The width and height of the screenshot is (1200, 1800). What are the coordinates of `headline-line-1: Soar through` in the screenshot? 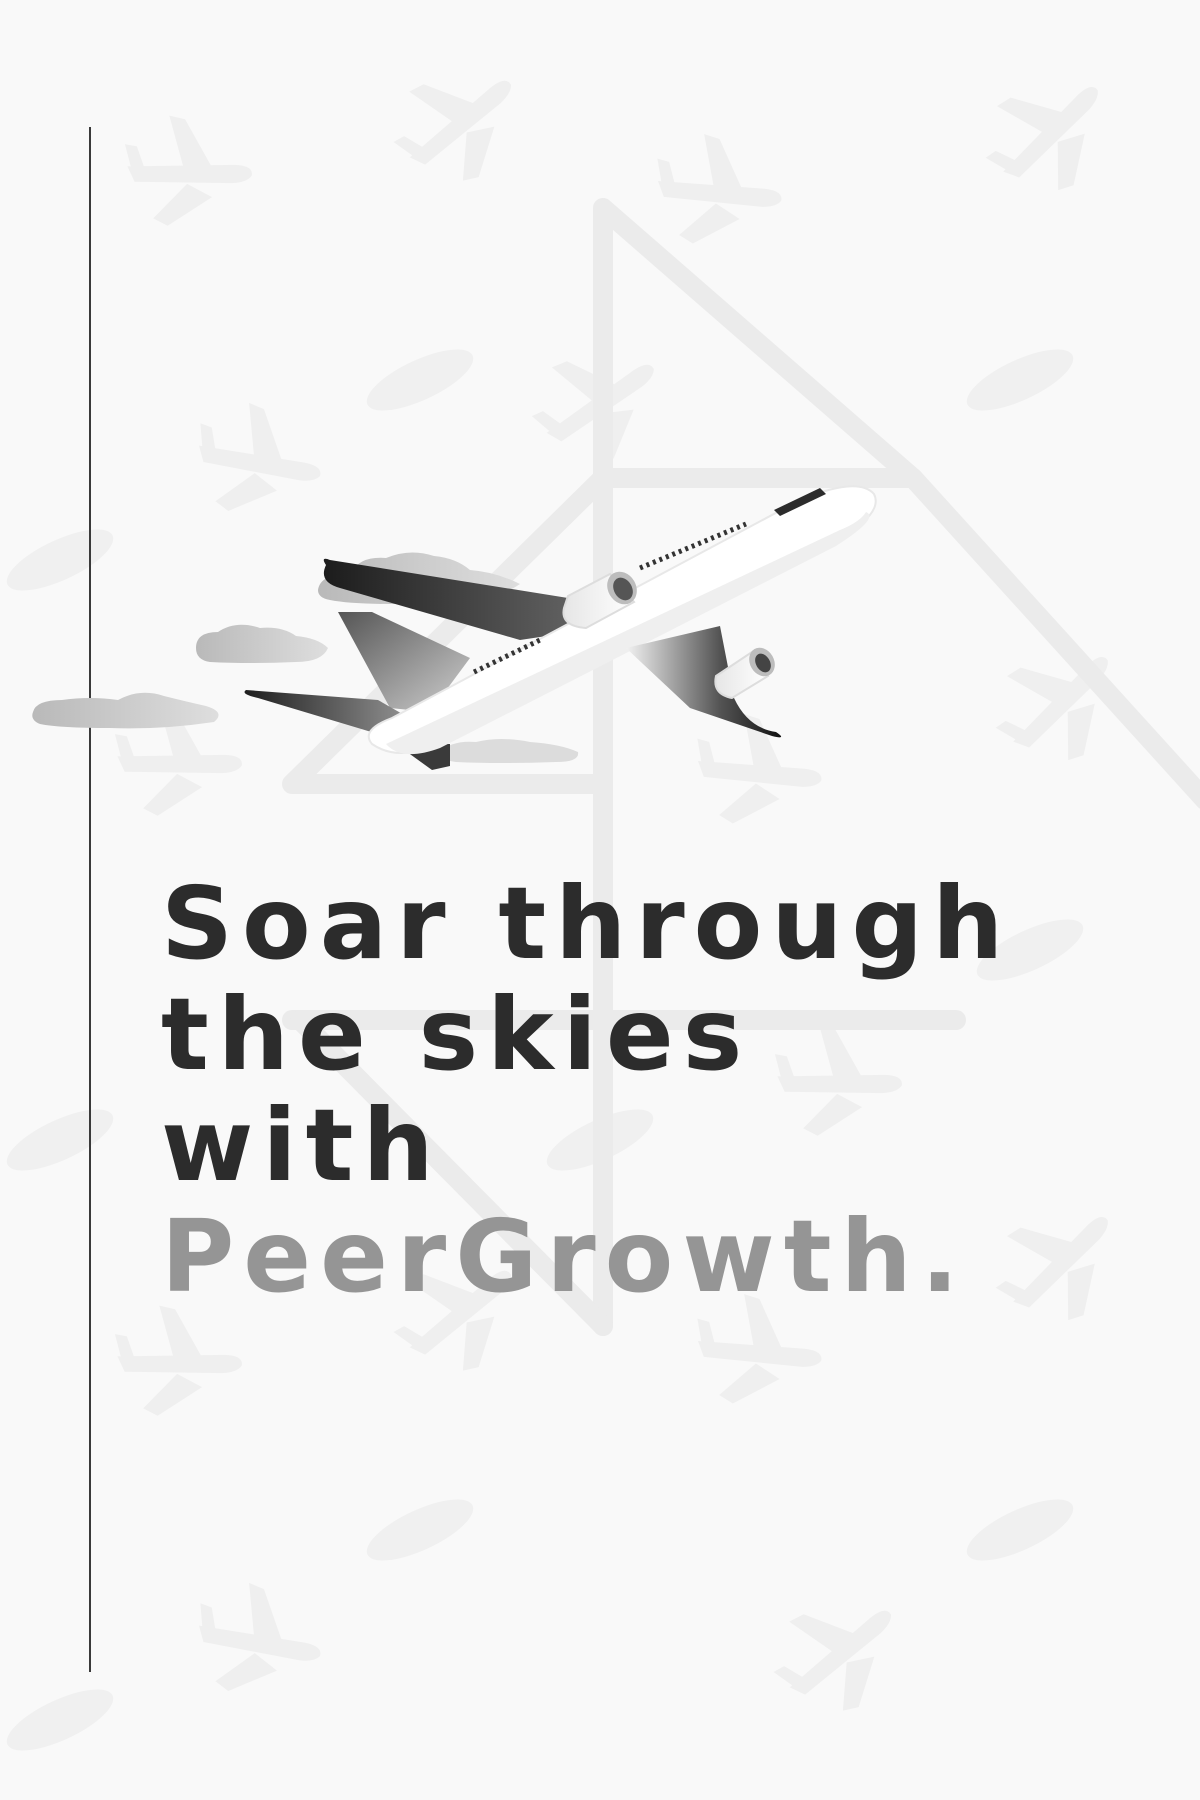 It's located at (587, 923).